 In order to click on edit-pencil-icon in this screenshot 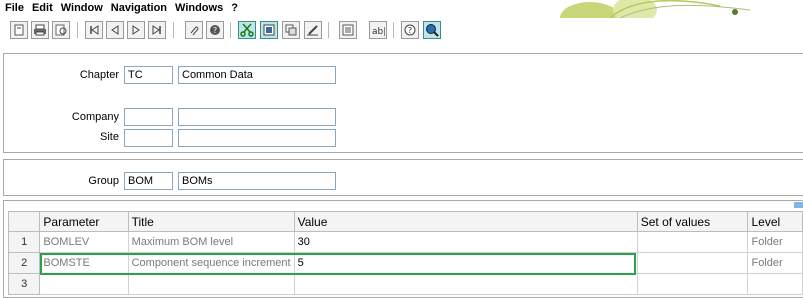, I will do `click(313, 30)`.